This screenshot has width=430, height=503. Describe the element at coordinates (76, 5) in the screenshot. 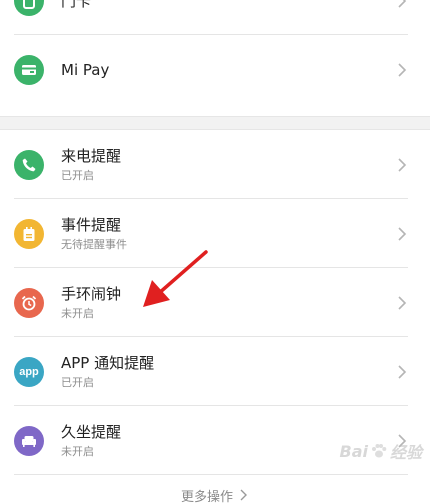

I see `item-title: 门卡` at that location.